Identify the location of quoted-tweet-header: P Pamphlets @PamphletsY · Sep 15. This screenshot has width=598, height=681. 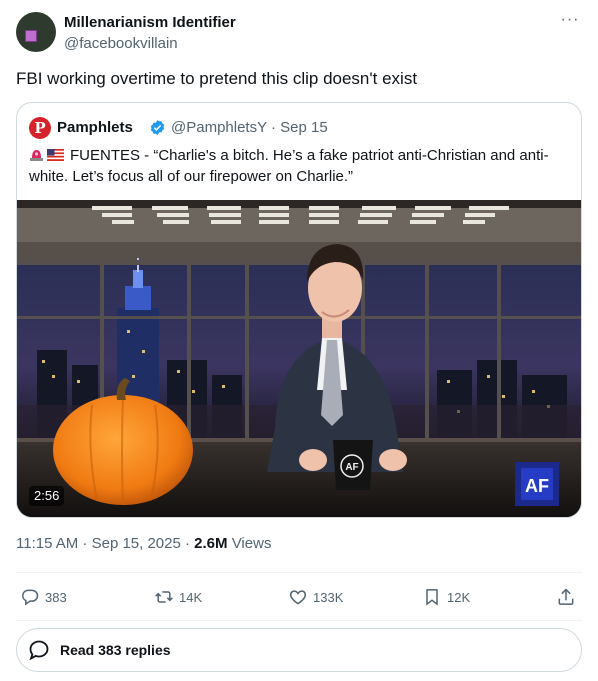
(299, 129).